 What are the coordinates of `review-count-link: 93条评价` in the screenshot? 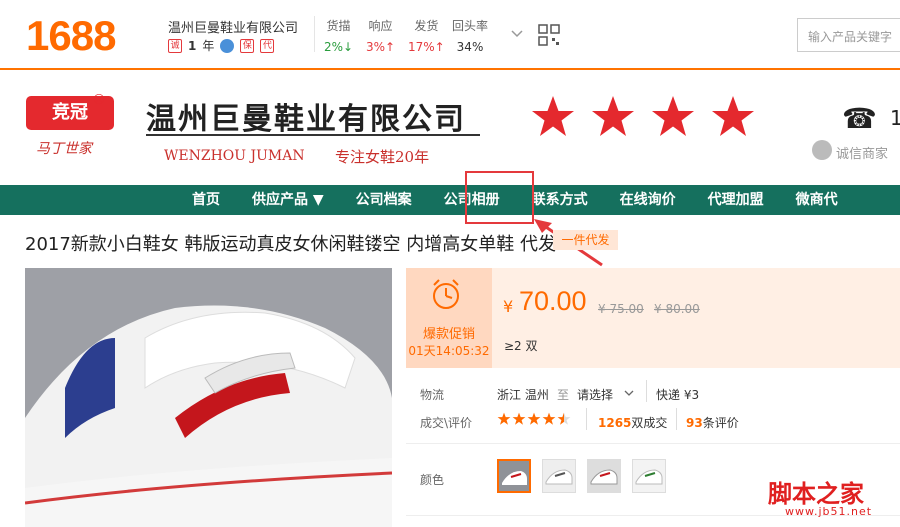 It's located at (712, 422).